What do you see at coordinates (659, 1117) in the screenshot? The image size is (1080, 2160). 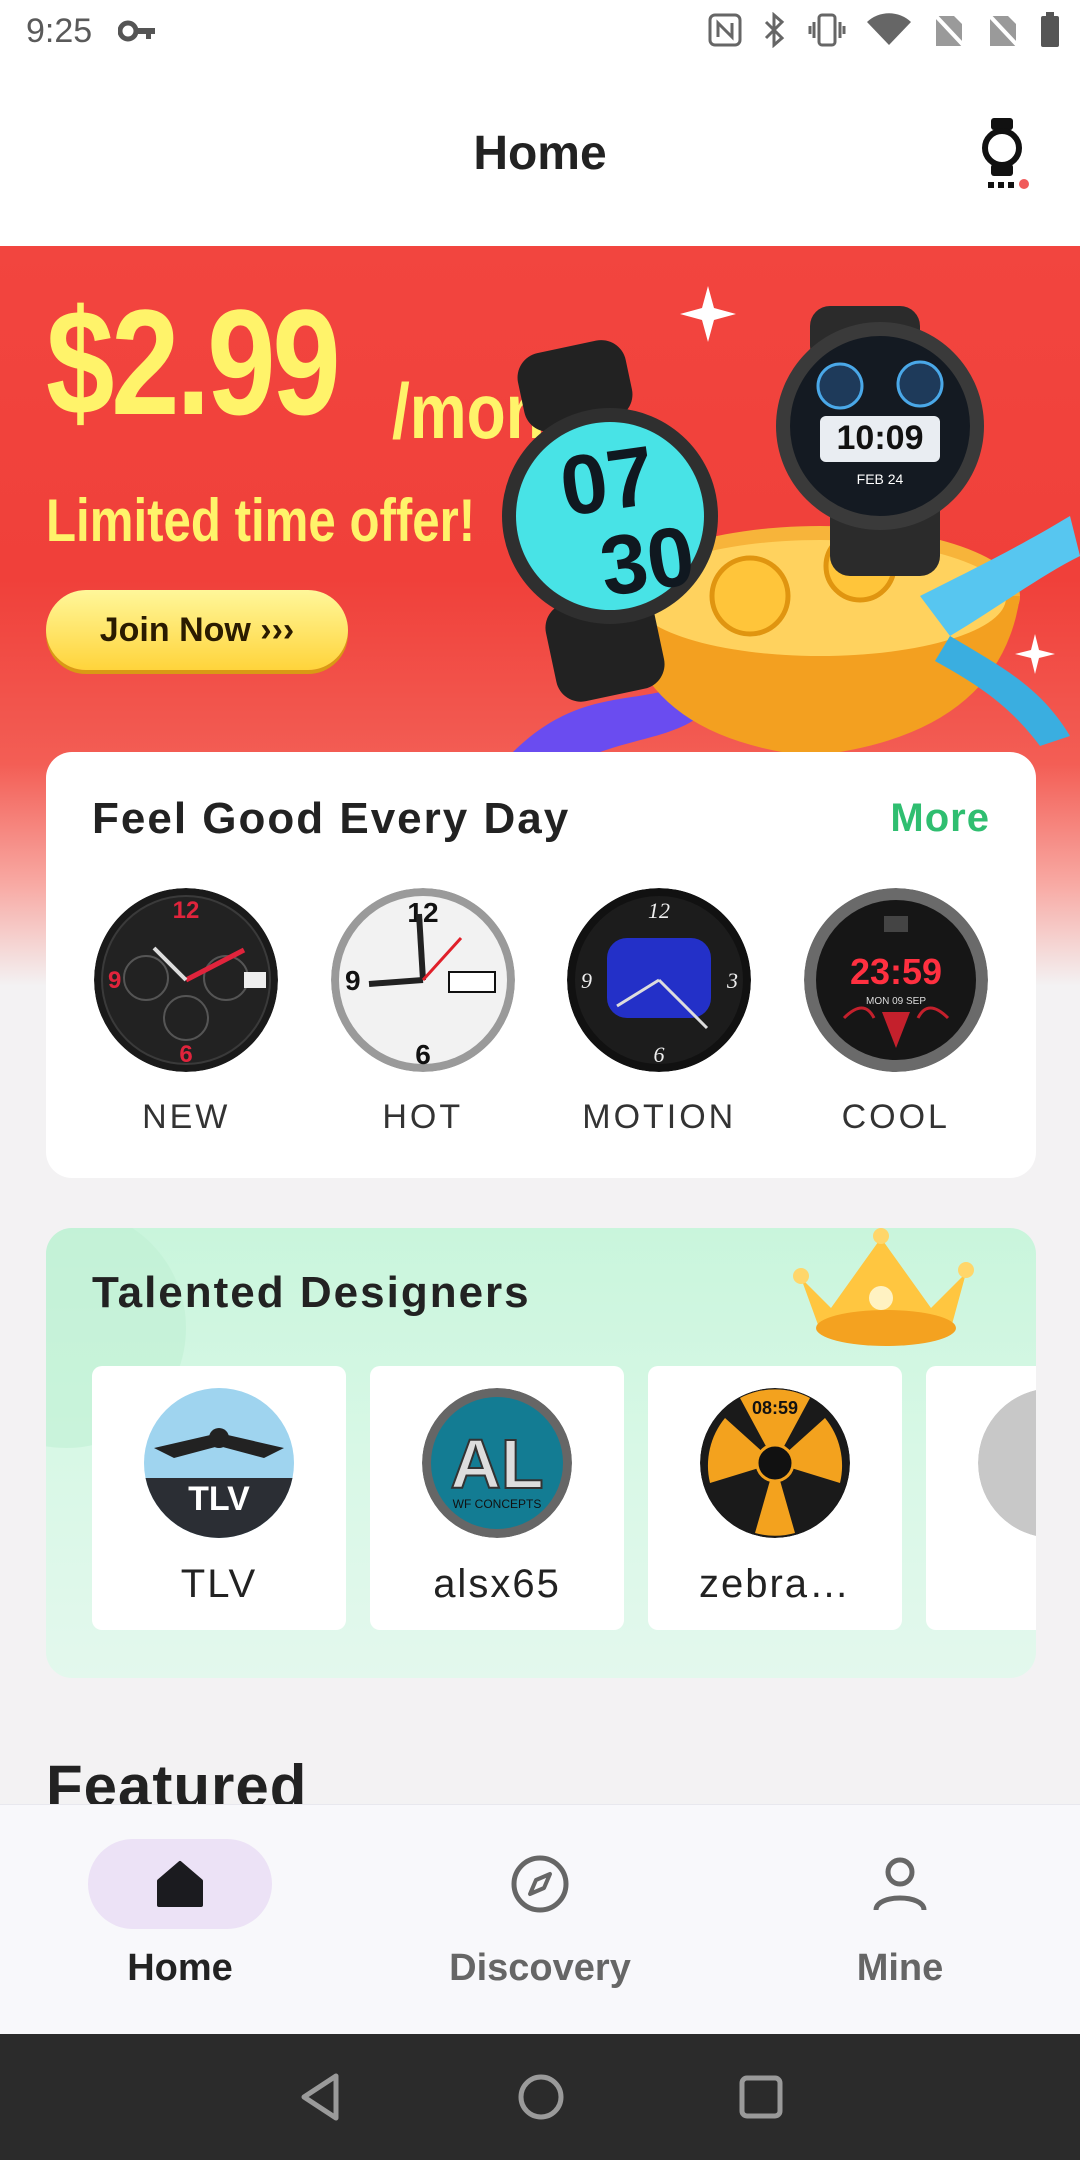 I see `category-label: MOTION` at bounding box center [659, 1117].